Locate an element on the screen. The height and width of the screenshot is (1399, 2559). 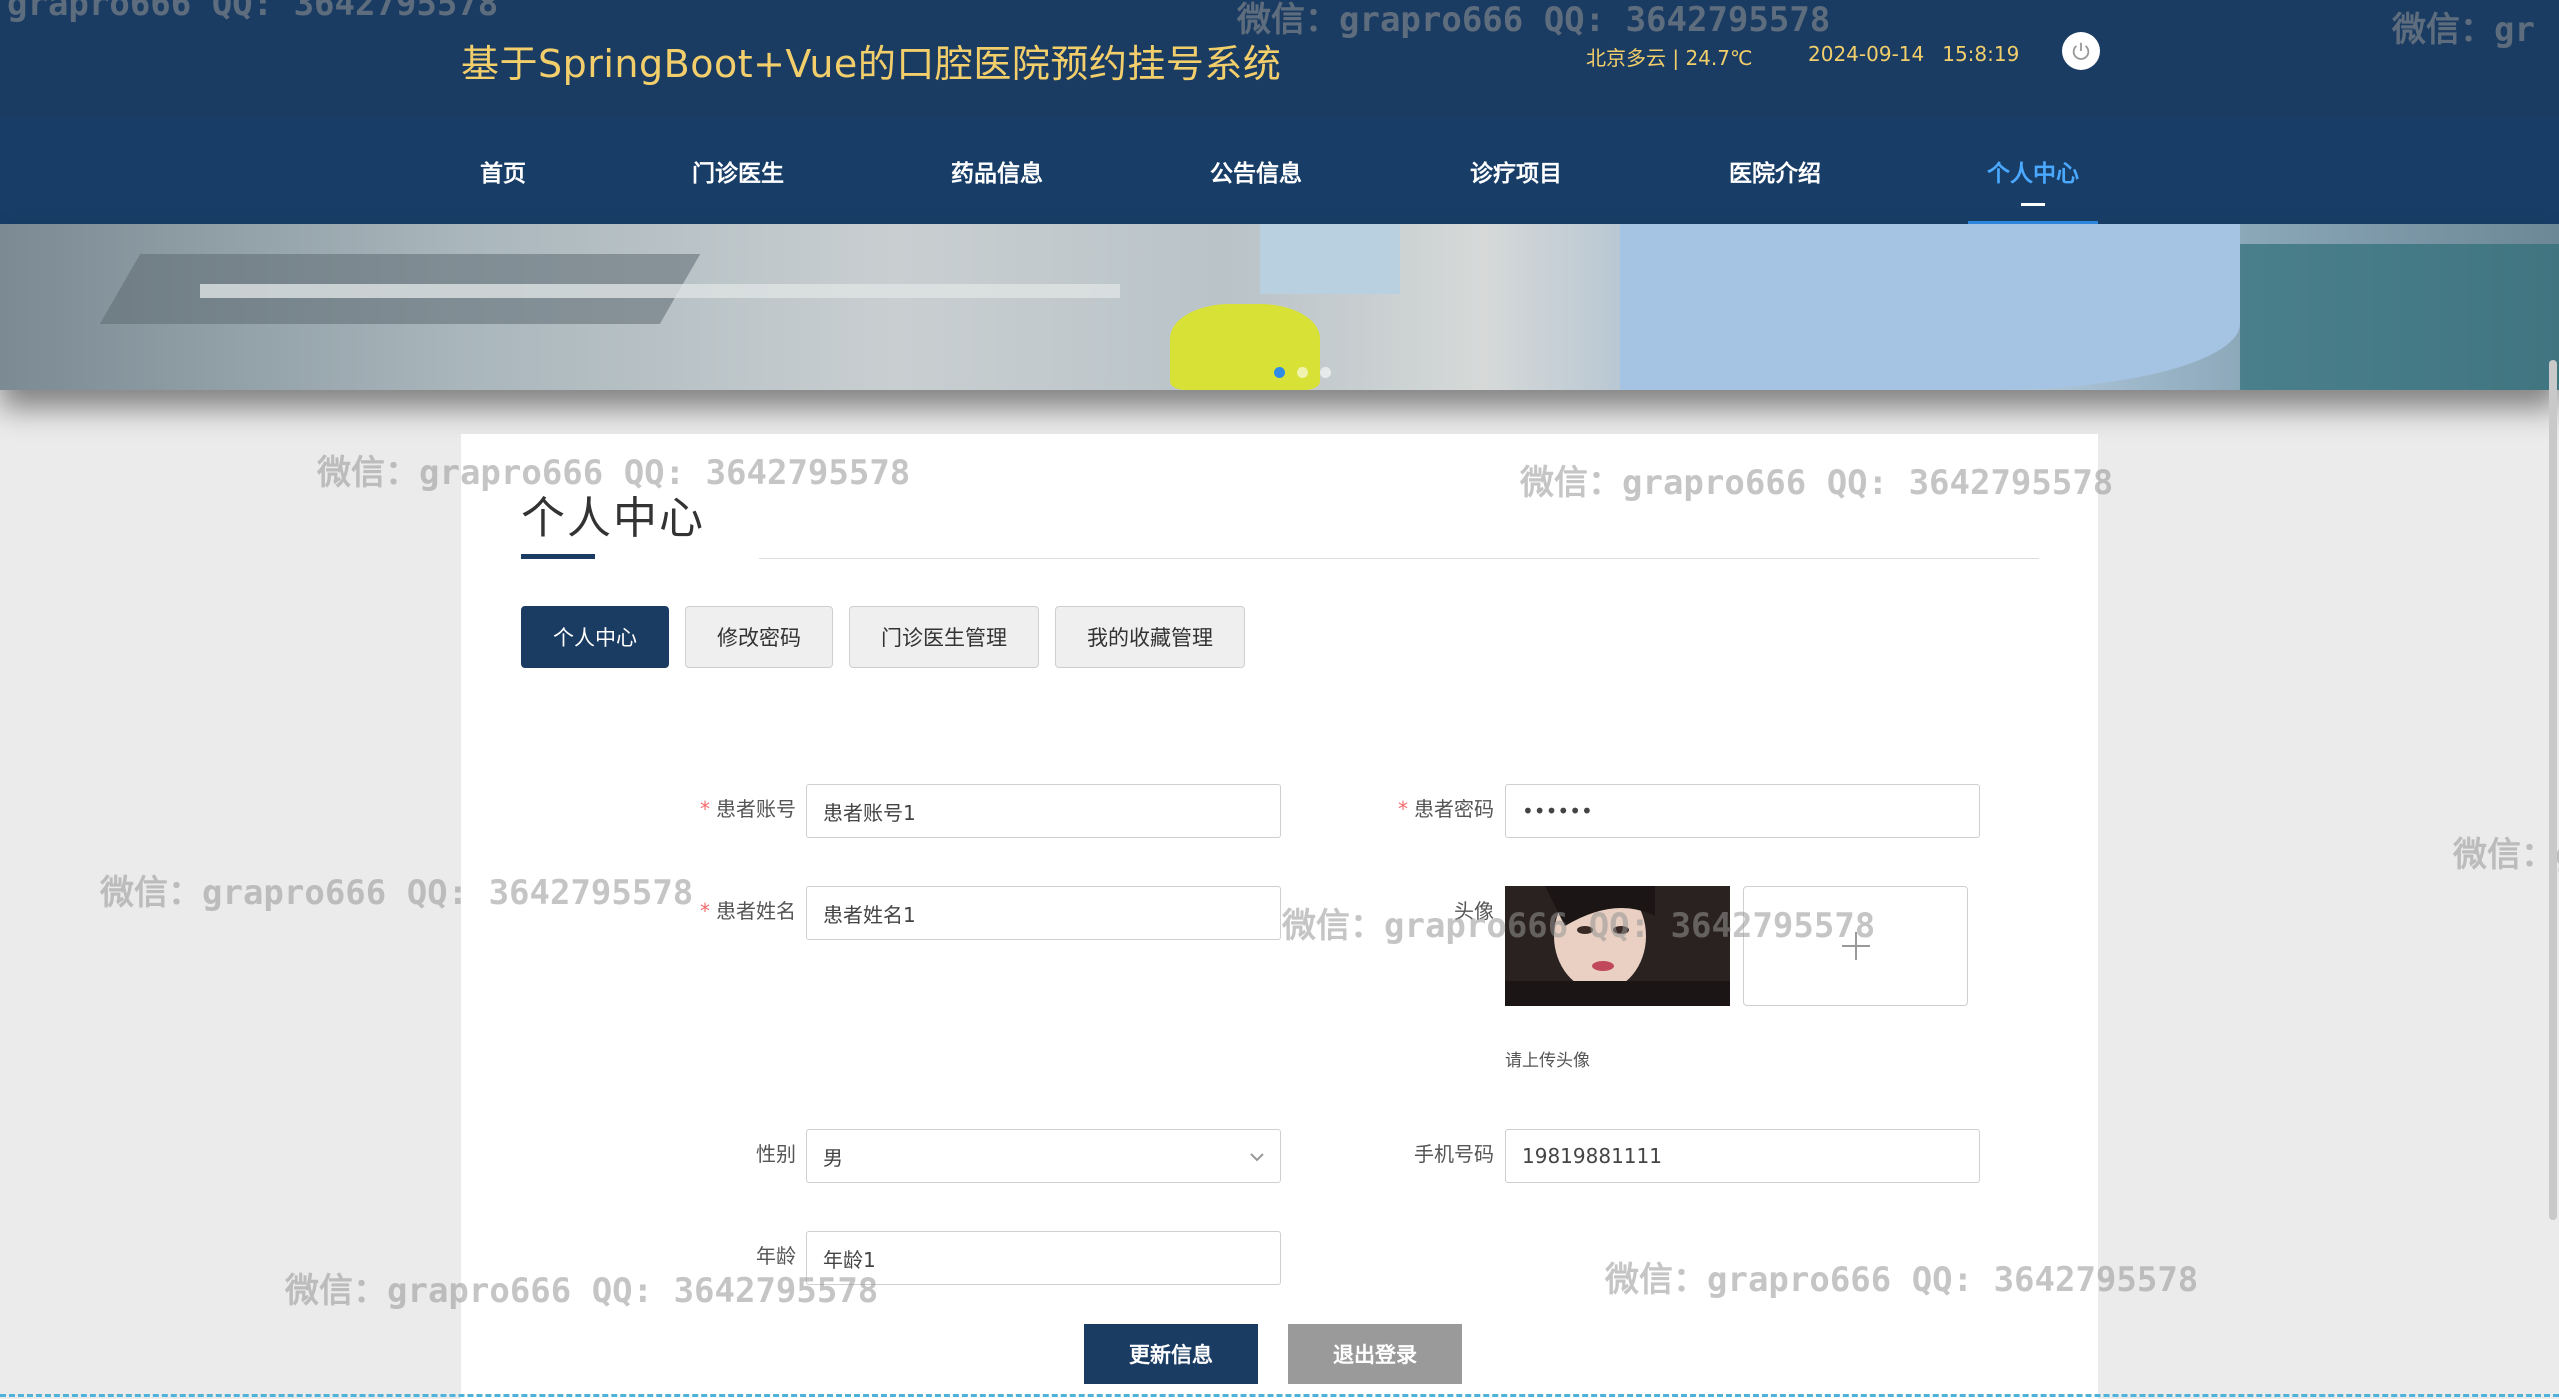
banner-figure-blue is located at coordinates (1930, 307).